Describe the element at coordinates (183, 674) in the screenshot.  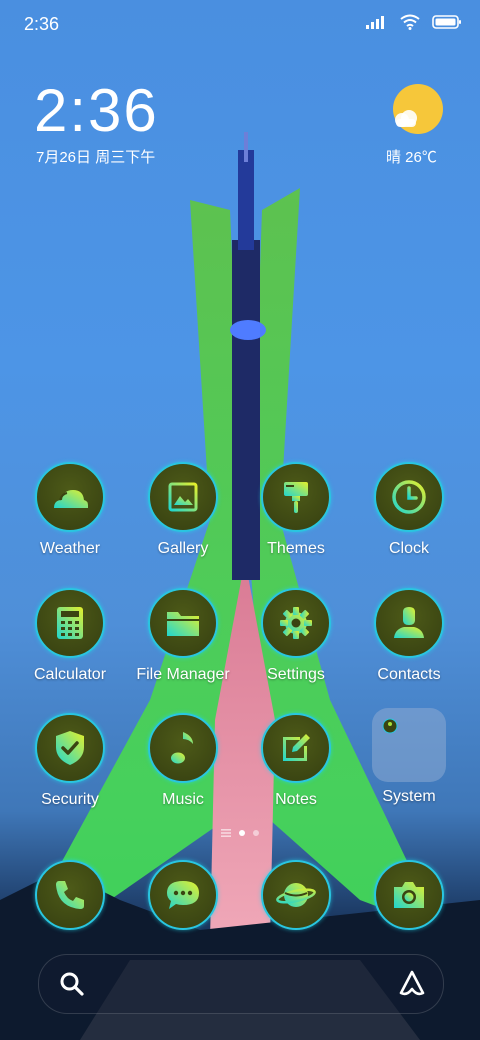
I see `app-label: File Manager` at that location.